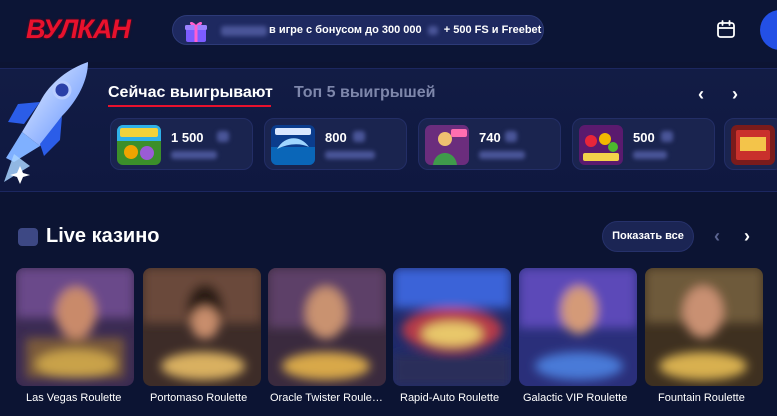 This screenshot has width=777, height=416. I want to click on win-amount: 1 500, so click(187, 137).